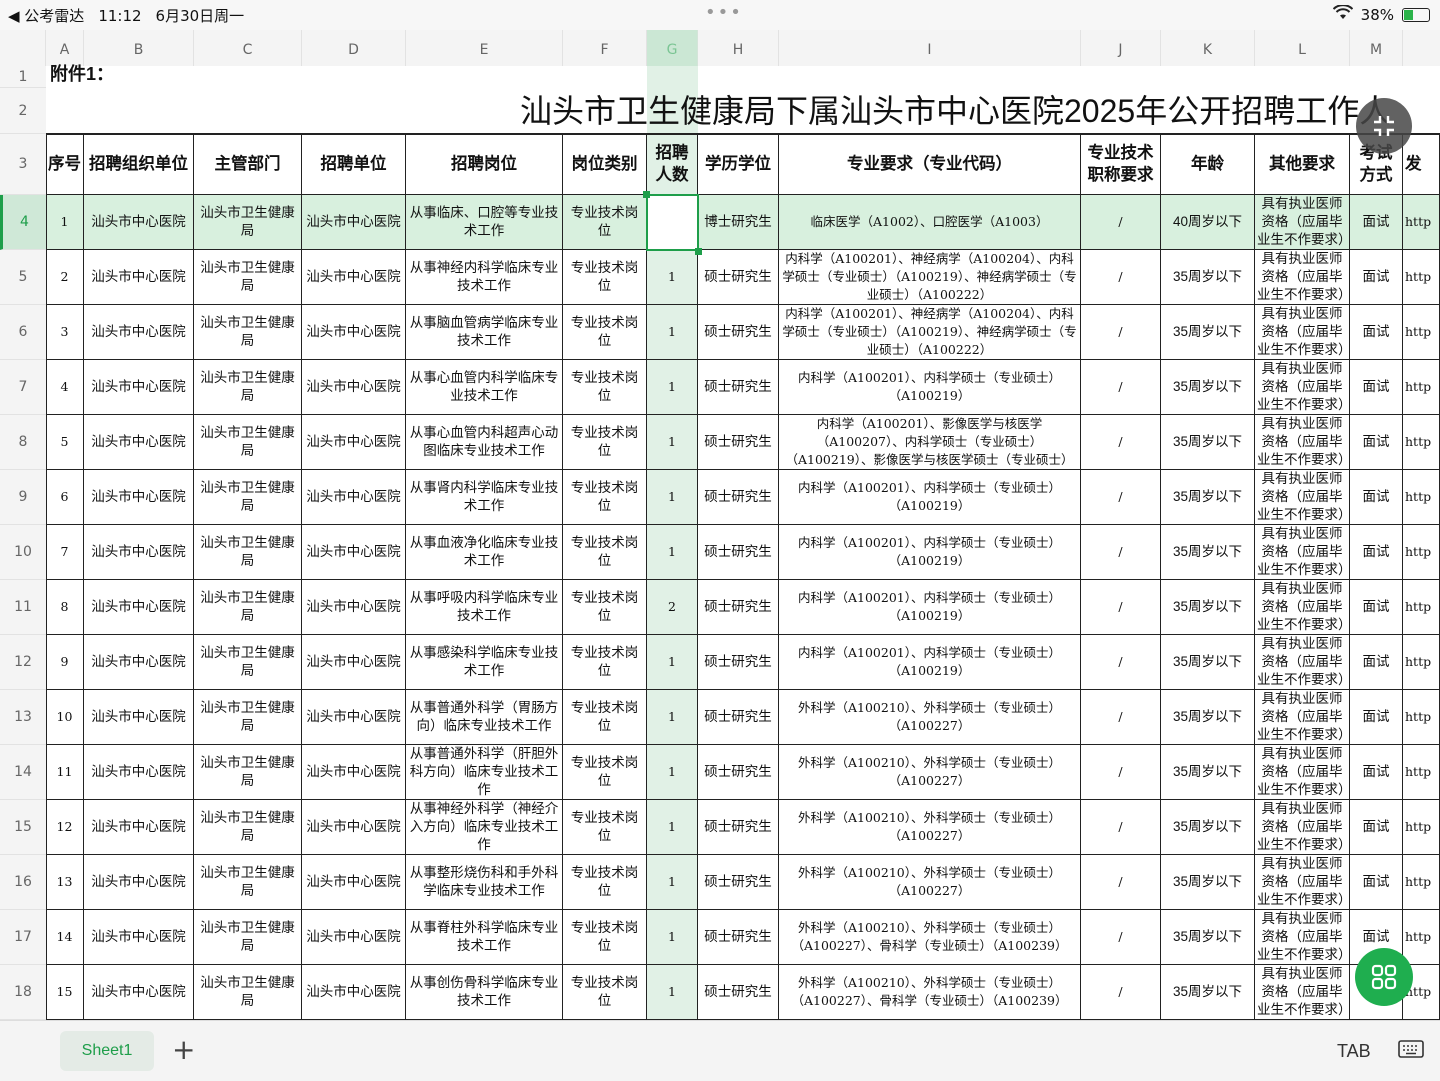 This screenshot has height=1081, width=1440. Describe the element at coordinates (23, 937) in the screenshot. I see `row-header-17: 17` at that location.